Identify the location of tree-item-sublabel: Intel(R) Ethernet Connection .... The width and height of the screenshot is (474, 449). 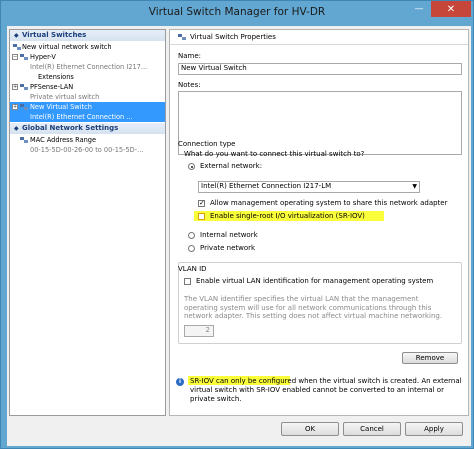
(81, 117).